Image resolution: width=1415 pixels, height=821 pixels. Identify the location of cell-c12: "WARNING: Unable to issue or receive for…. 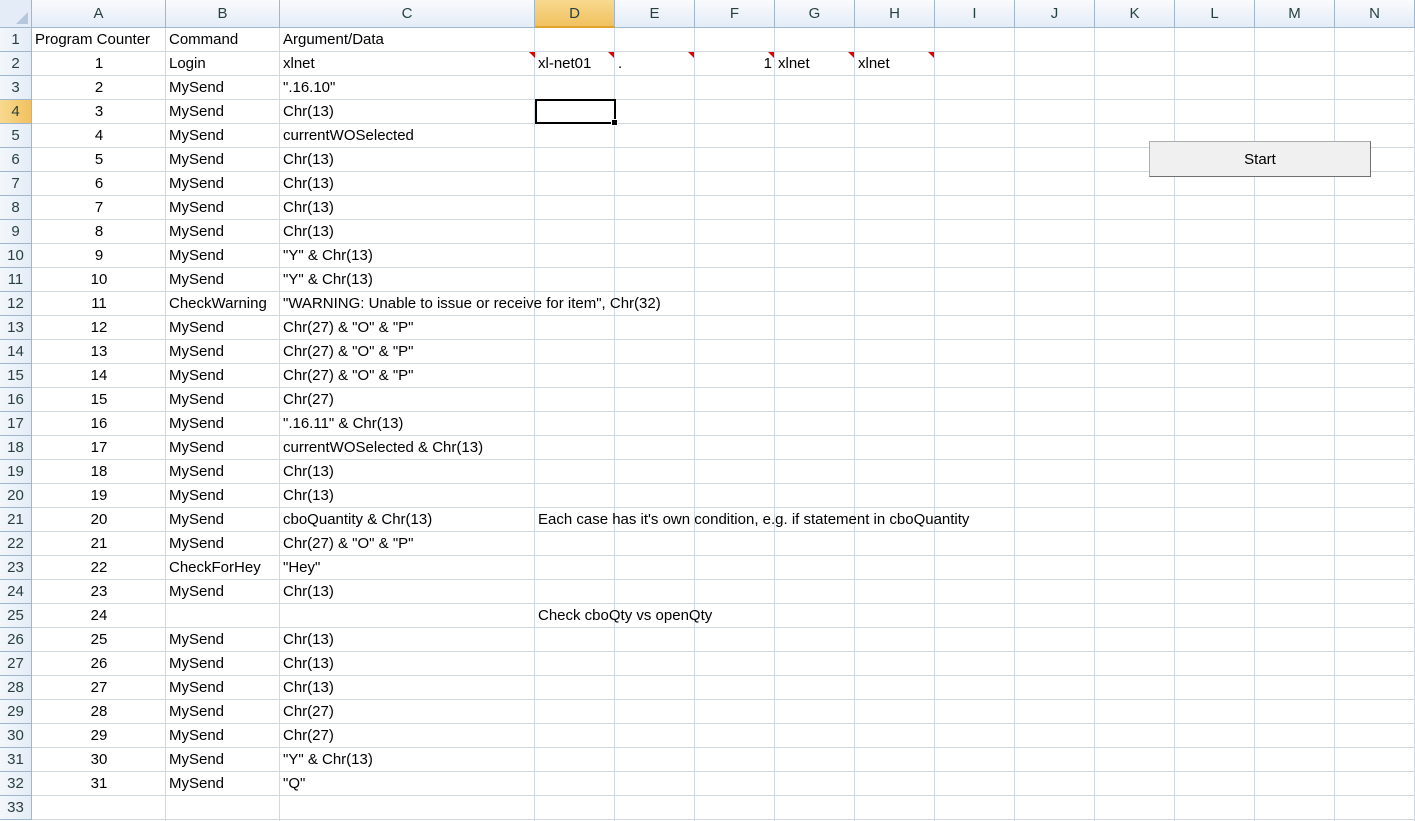
(472, 304).